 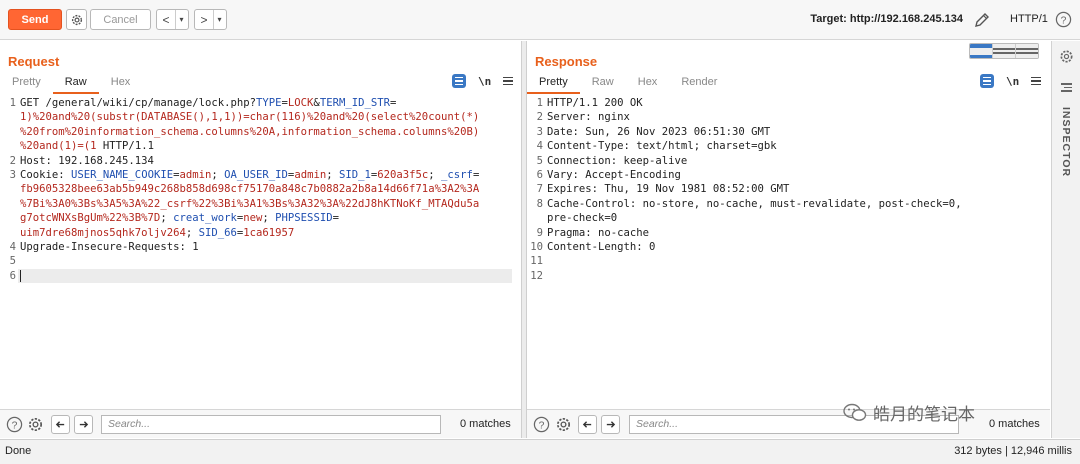 I want to click on response-line: 2 Server: nginx, so click(x=583, y=117).